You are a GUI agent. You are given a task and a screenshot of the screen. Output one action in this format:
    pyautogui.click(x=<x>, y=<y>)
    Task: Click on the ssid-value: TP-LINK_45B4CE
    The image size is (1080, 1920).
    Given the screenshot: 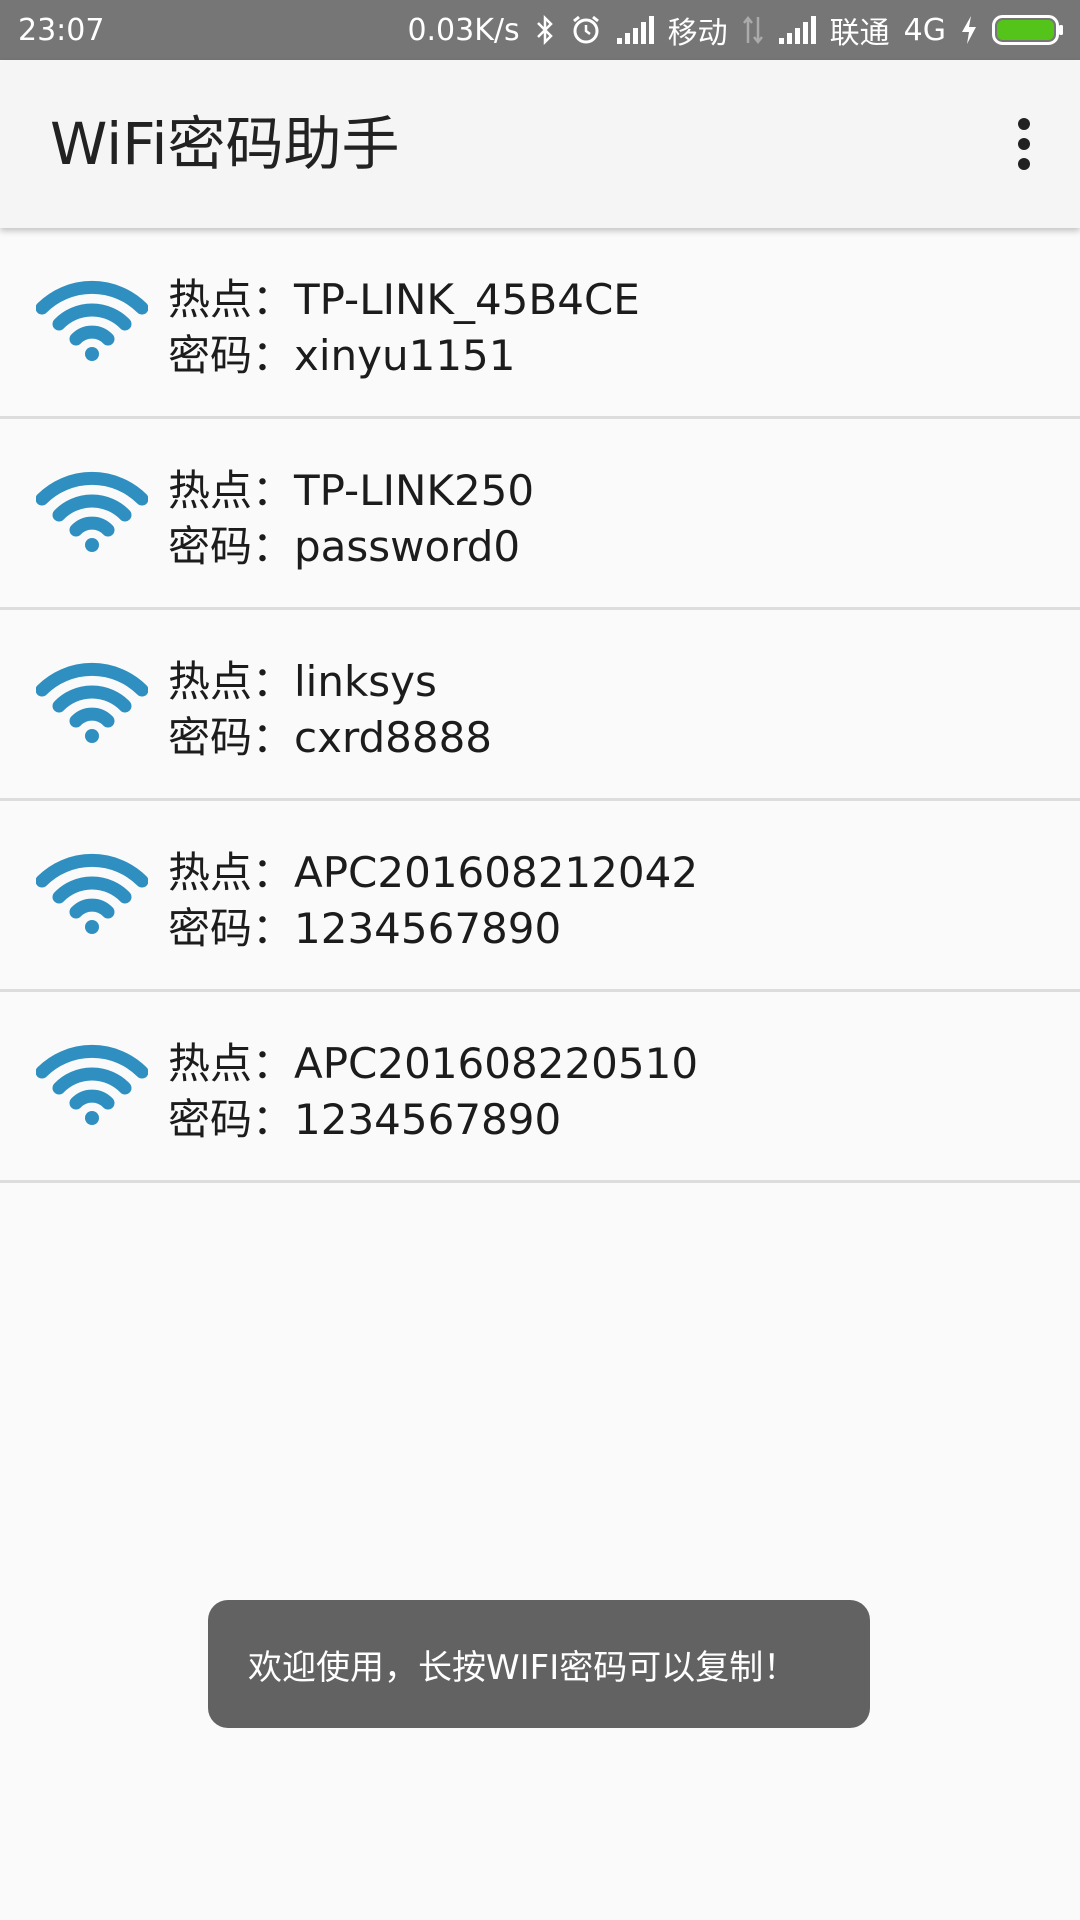 What is the action you would take?
    pyautogui.click(x=467, y=299)
    